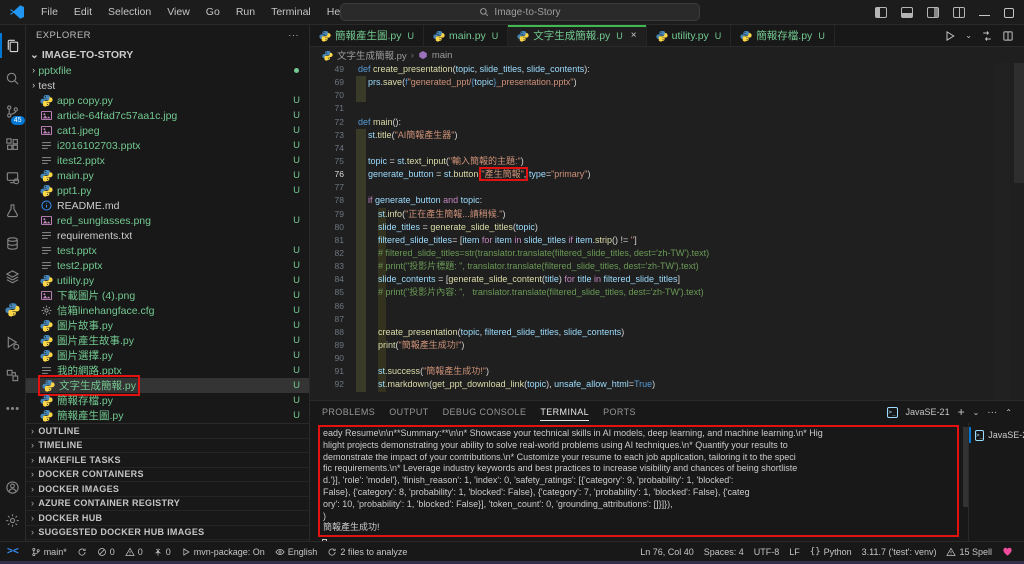 The width and height of the screenshot is (1024, 564). Describe the element at coordinates (367, 35) in the screenshot. I see `tab-簡報產生圖.py: 簡報產生圖.py U` at that location.